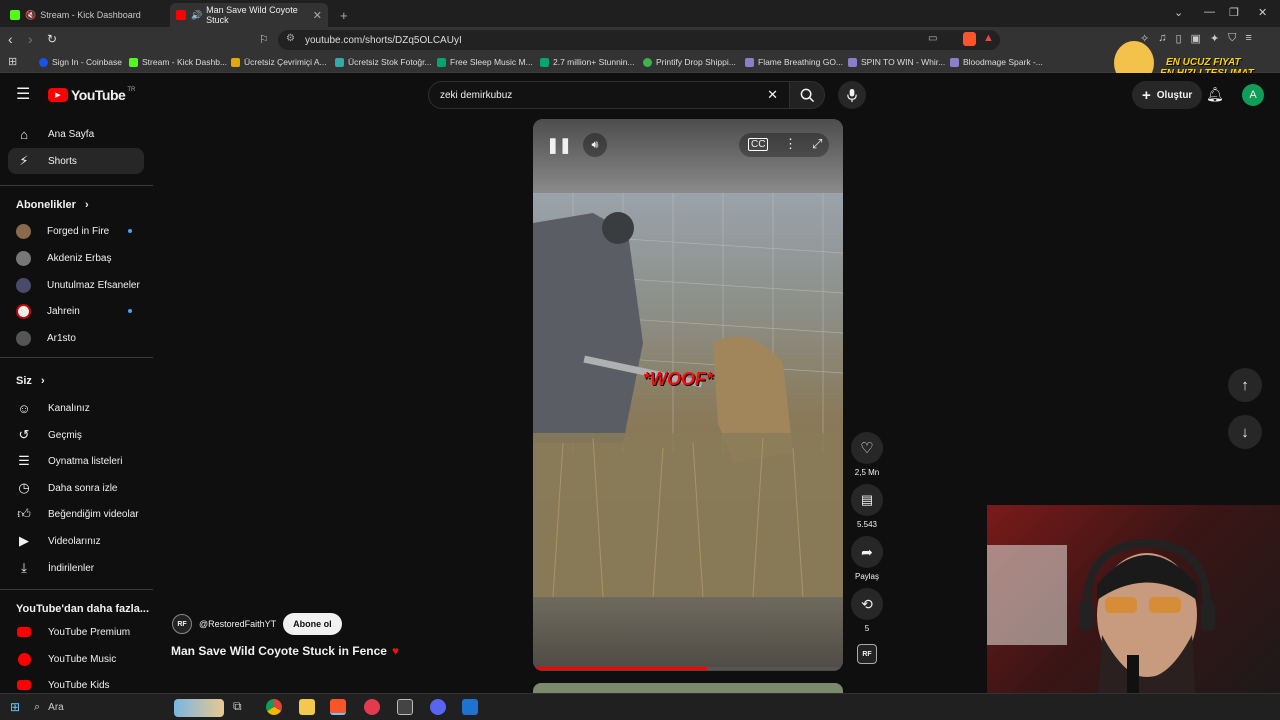 The image size is (1280, 720). I want to click on sidebar-label: Forged in Fire, so click(78, 231).